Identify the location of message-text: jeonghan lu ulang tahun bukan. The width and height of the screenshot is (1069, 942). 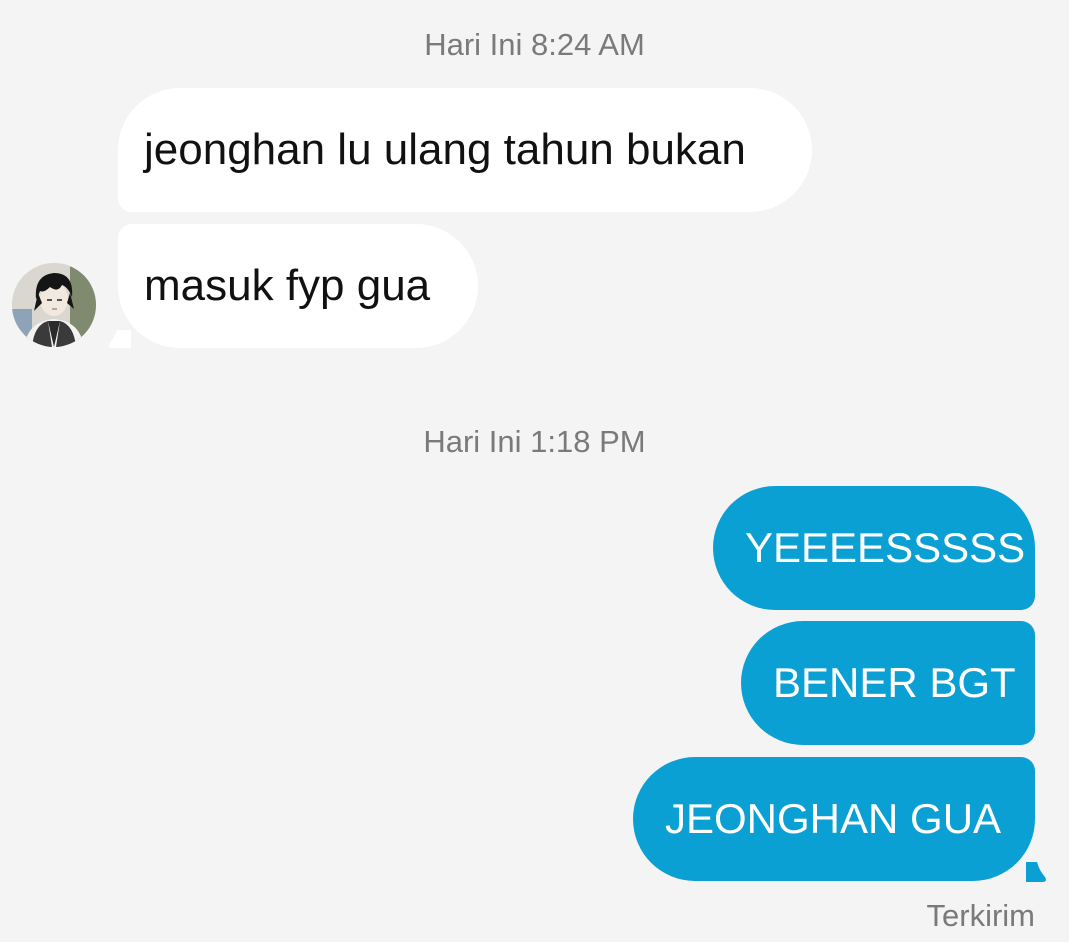
(445, 149).